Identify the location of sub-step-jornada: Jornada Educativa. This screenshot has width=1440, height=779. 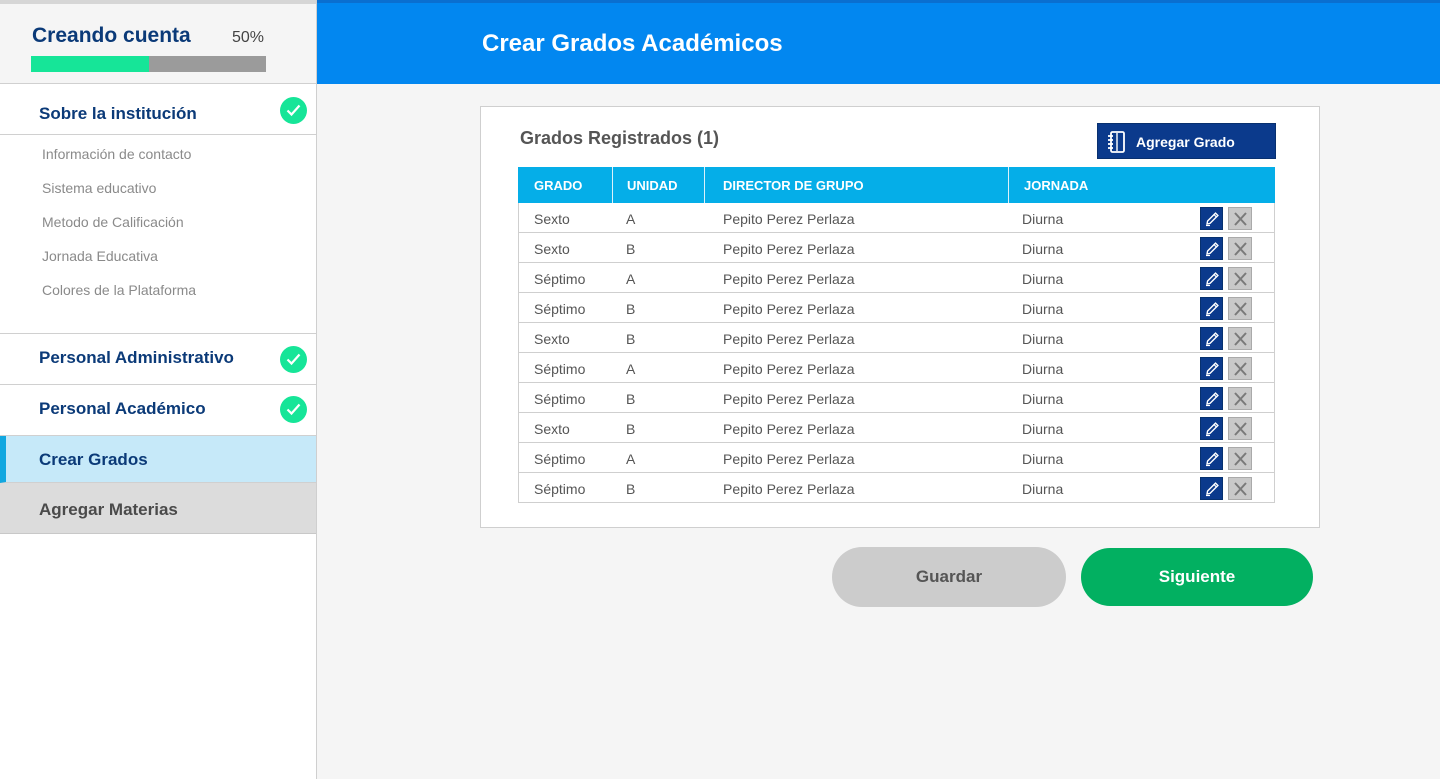
(100, 256).